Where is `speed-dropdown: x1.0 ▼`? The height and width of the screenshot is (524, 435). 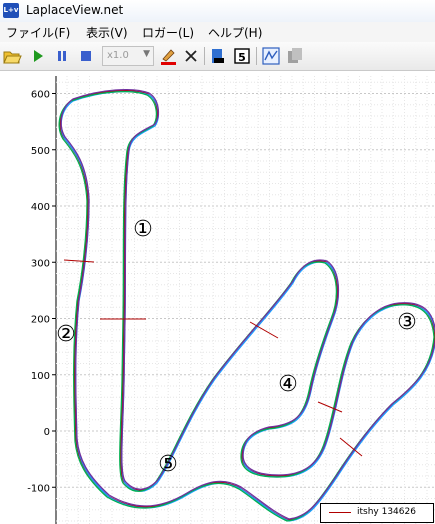 speed-dropdown: x1.0 ▼ is located at coordinates (128, 56).